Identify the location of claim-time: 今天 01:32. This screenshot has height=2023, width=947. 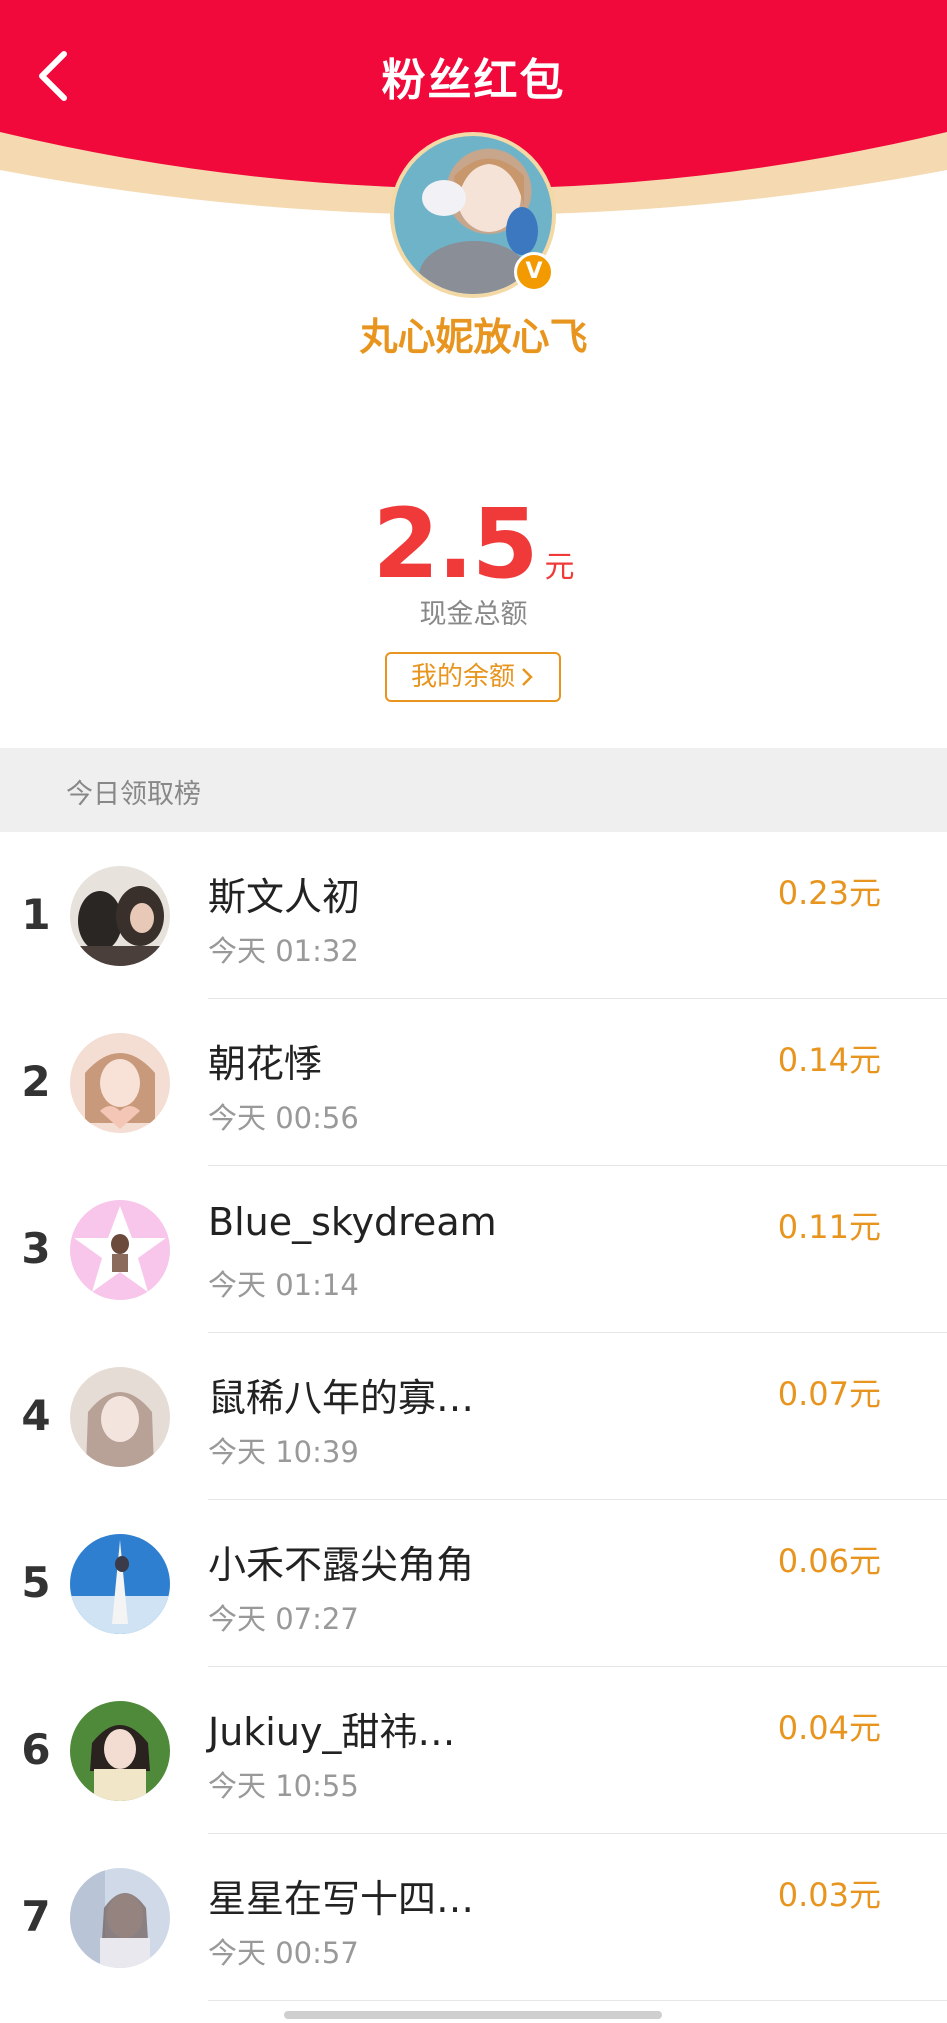
(283, 951).